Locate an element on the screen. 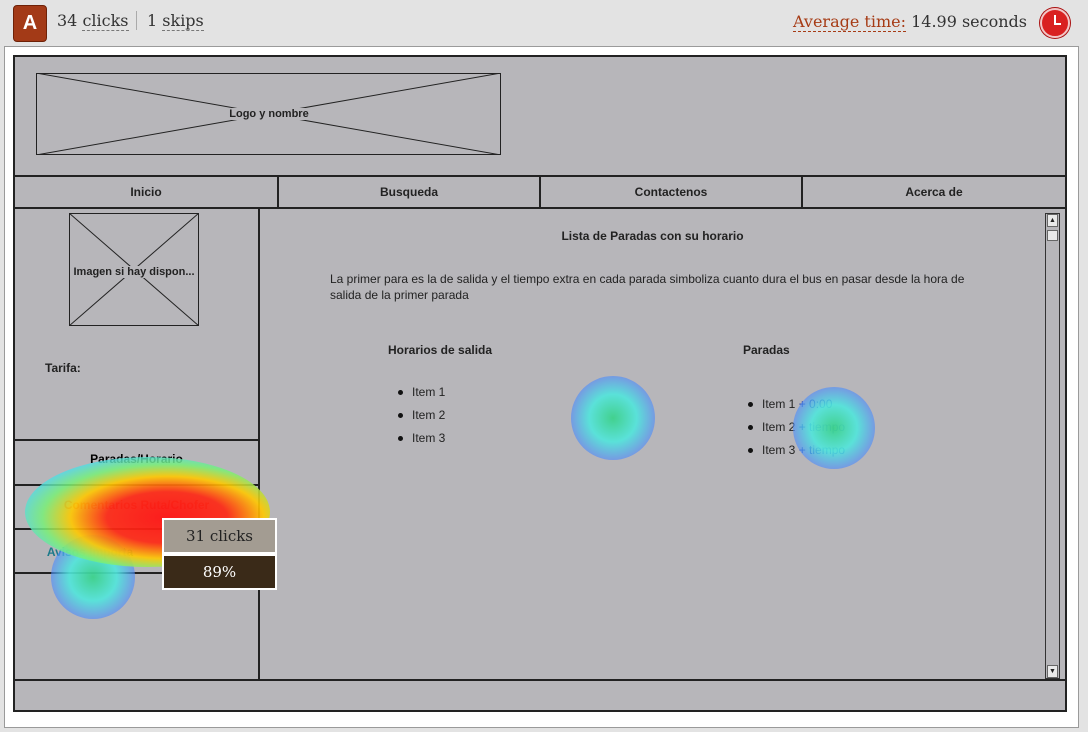 The image size is (1088, 732). sidebar-item-comentarios: Comentarios Ruta/Chofer is located at coordinates (136, 505).